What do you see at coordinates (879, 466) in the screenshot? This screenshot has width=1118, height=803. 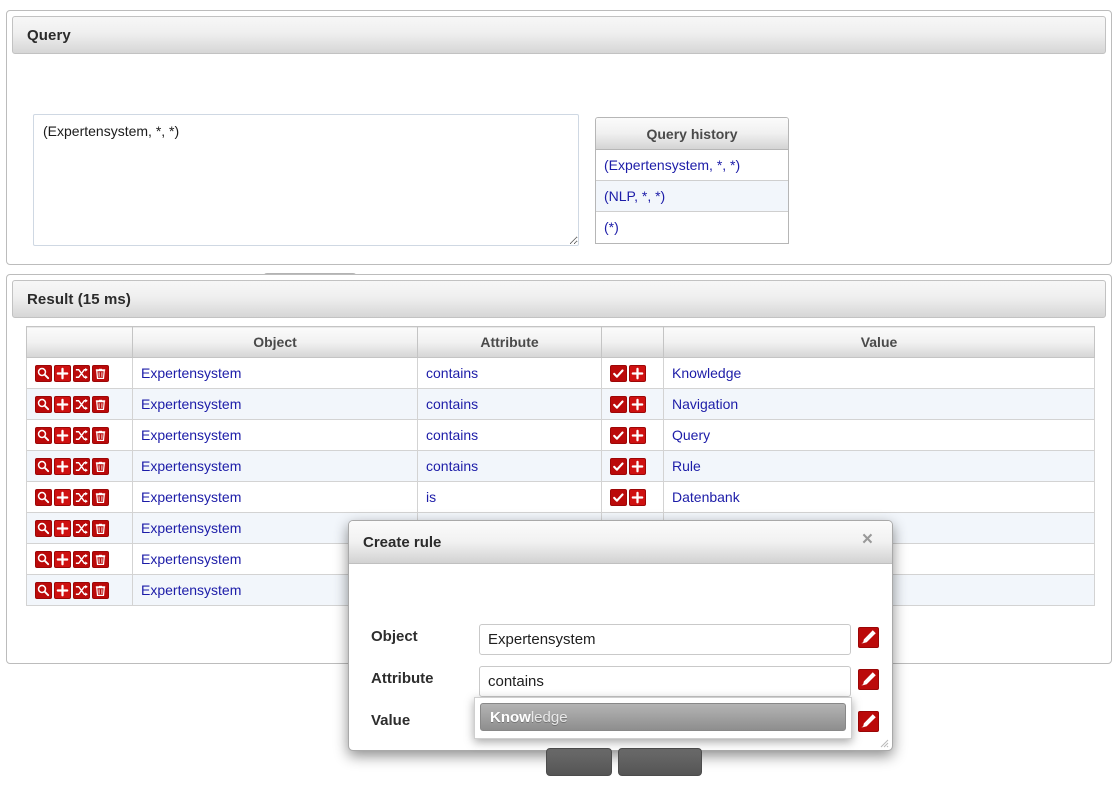 I see `cell-value: Rule` at bounding box center [879, 466].